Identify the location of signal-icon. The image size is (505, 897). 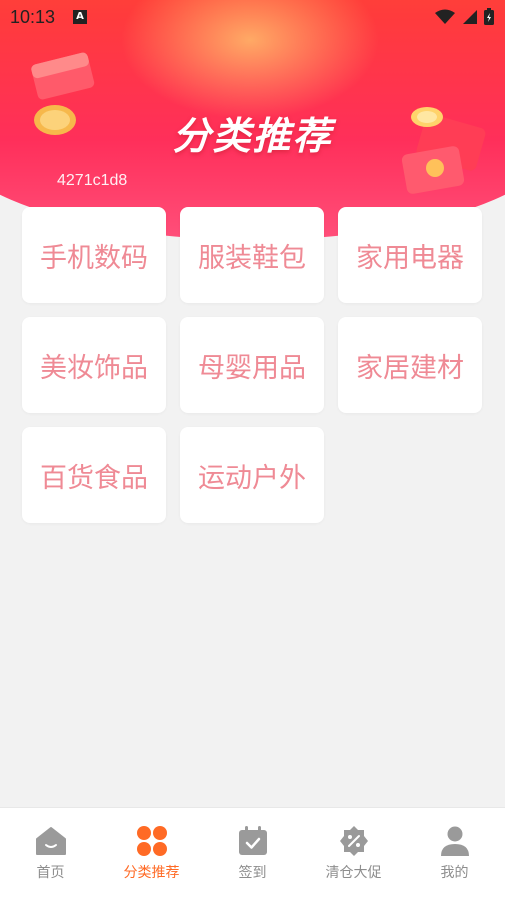
(470, 17).